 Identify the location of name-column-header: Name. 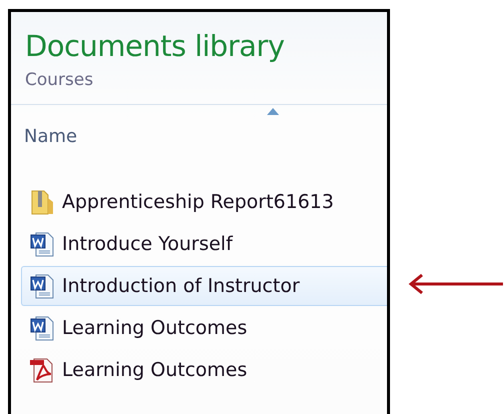
(51, 136).